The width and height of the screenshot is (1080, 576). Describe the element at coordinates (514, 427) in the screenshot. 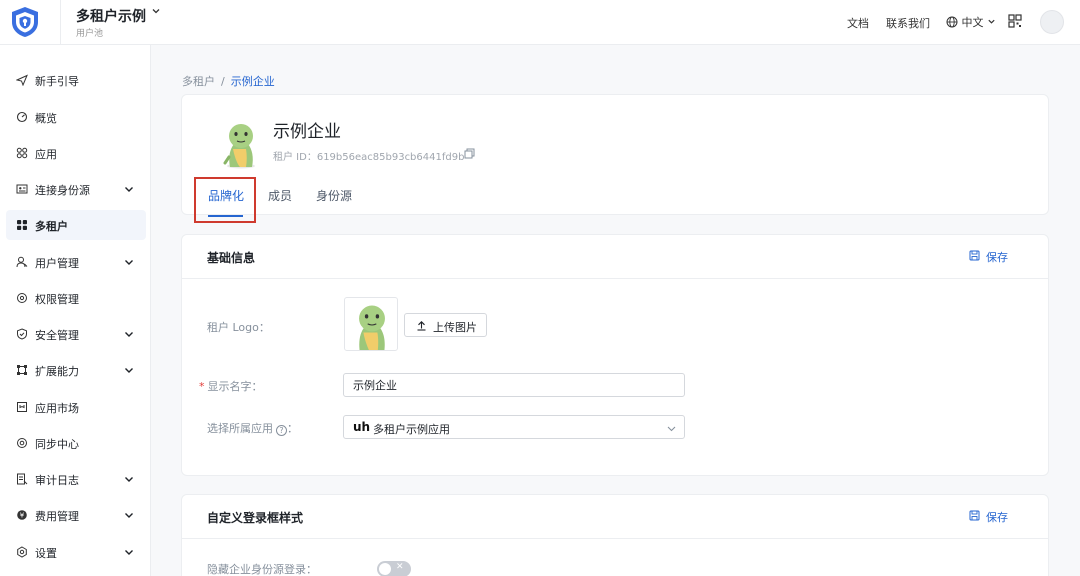

I see `app-select: uh 多租户示例应用` at that location.